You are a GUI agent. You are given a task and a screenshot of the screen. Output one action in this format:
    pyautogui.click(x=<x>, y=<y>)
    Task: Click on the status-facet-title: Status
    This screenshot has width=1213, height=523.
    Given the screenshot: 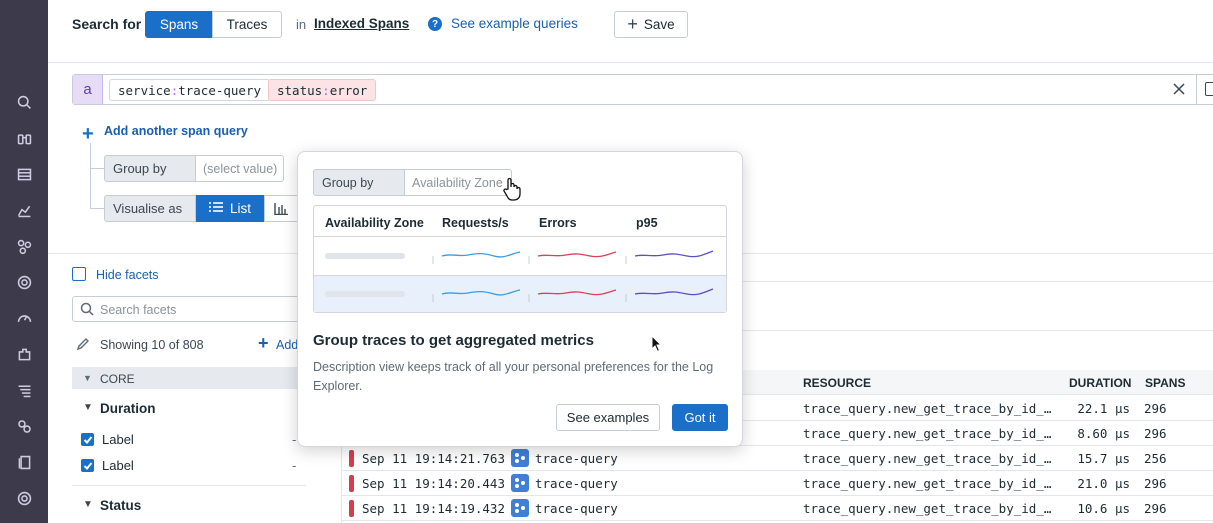 What is the action you would take?
    pyautogui.click(x=120, y=505)
    